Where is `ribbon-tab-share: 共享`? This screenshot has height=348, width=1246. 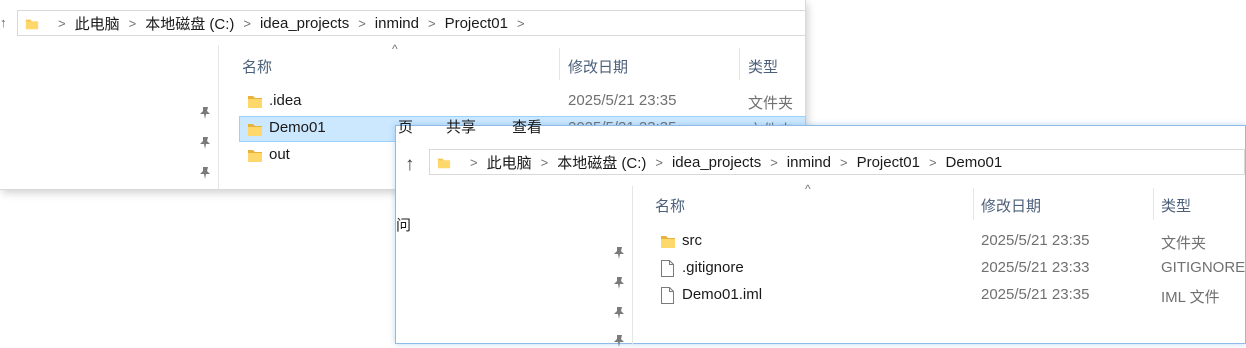 ribbon-tab-share: 共享 is located at coordinates (461, 126).